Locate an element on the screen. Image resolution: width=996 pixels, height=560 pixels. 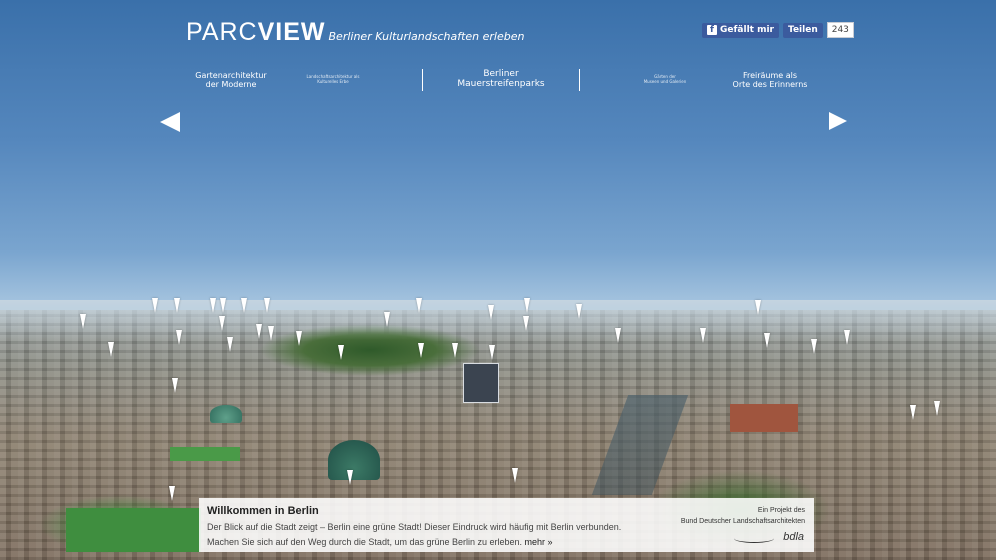
like-label: Gefällt mir is located at coordinates (747, 30).